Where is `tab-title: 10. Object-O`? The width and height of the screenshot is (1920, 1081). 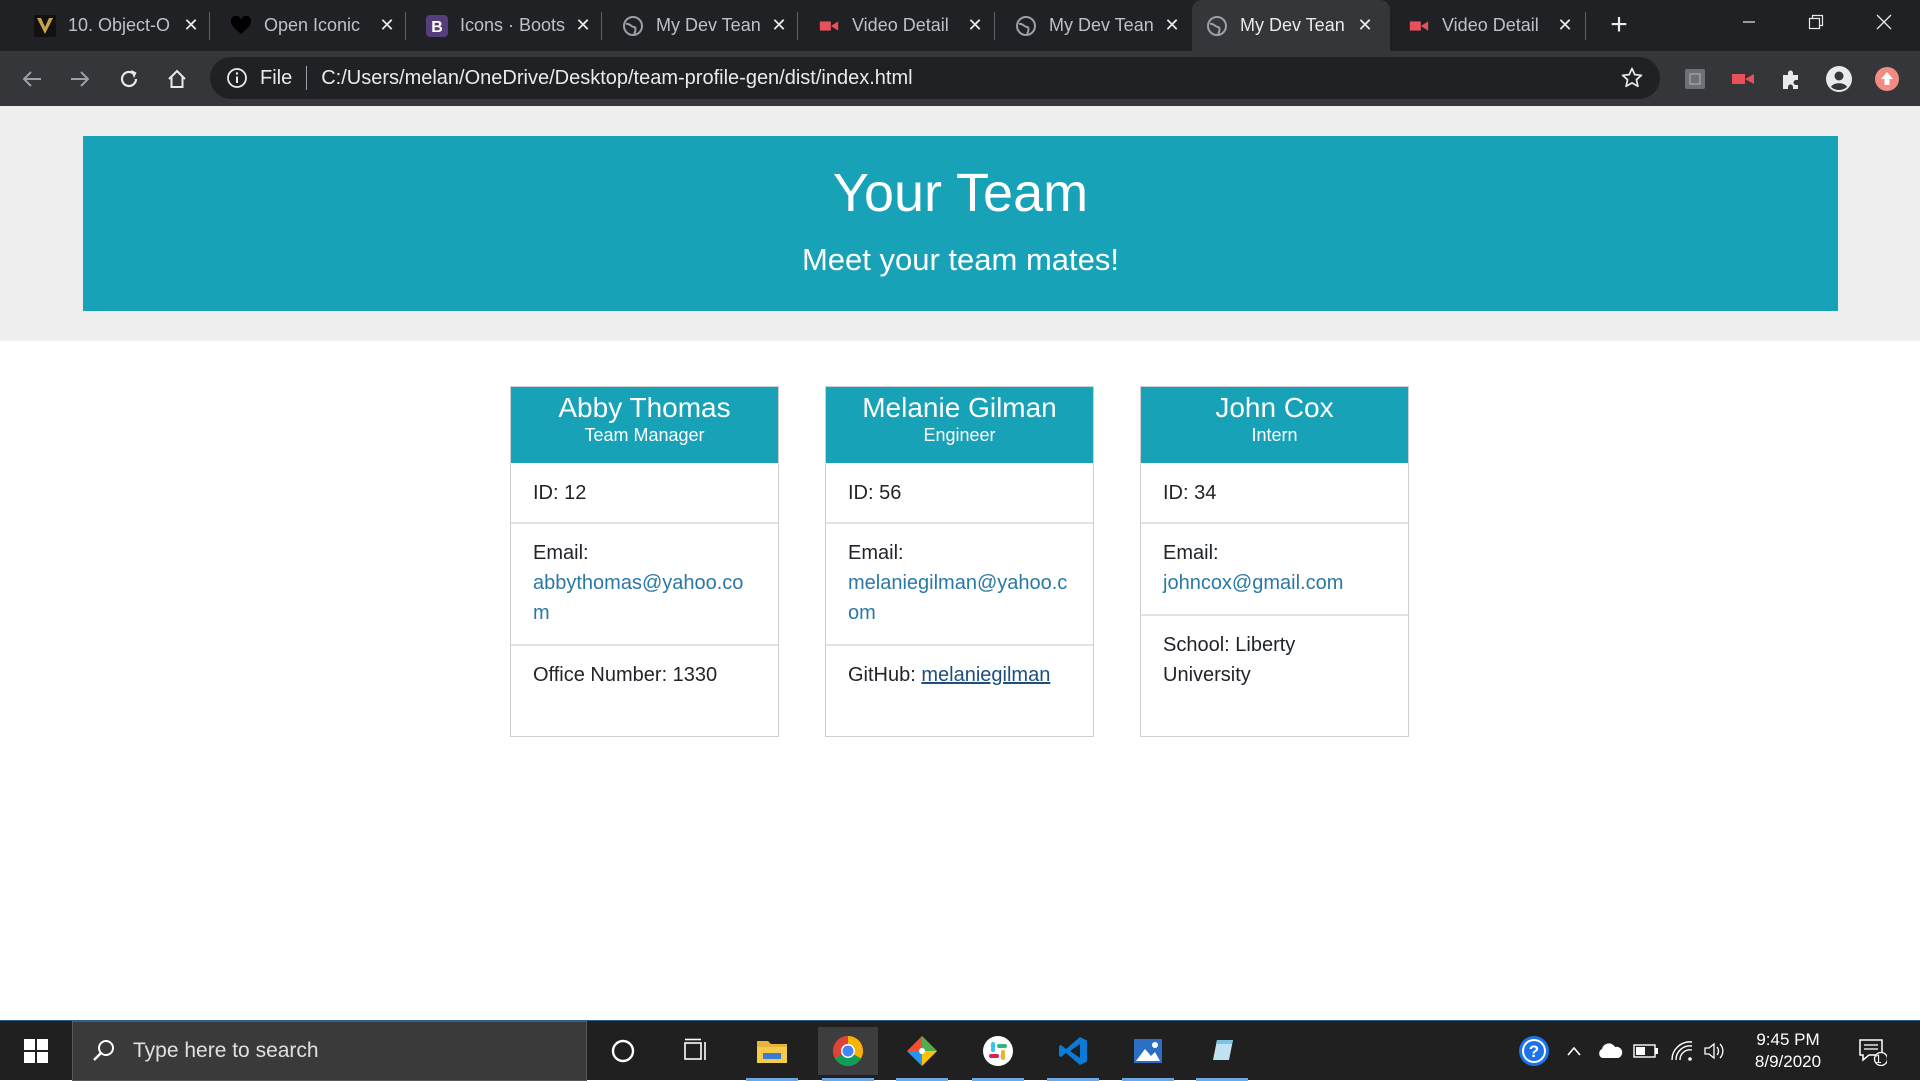 tab-title: 10. Object-O is located at coordinates (119, 25).